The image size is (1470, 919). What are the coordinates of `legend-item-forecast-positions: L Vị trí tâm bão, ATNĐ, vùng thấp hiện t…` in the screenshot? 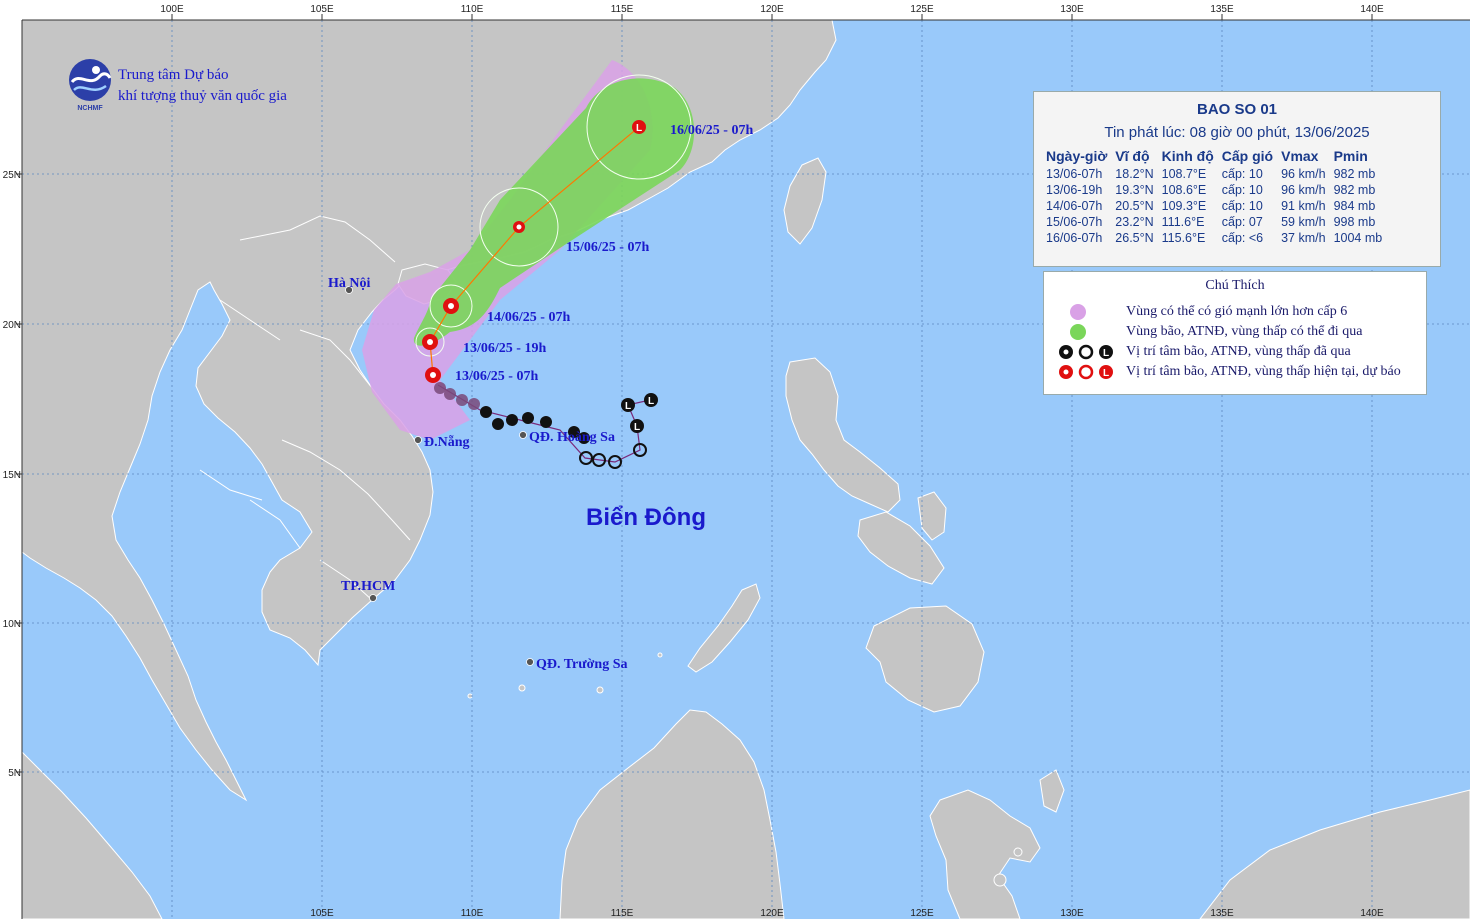 It's located at (1241, 372).